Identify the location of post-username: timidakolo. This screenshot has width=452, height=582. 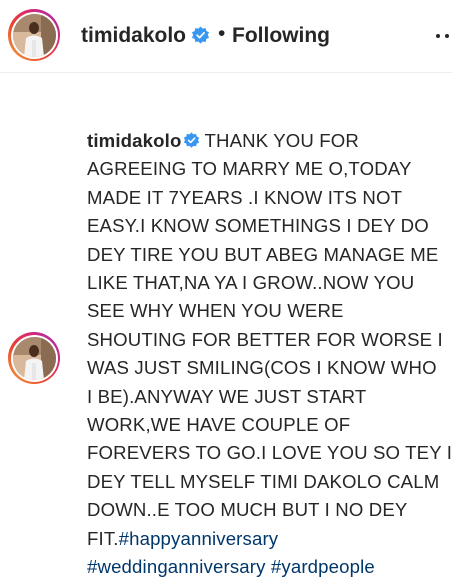
(133, 36).